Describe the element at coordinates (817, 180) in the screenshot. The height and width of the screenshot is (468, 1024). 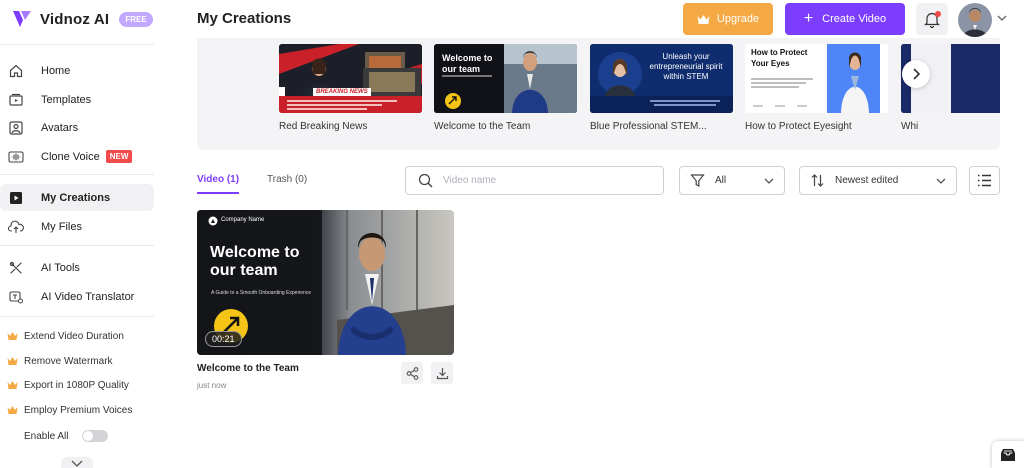
I see `sort-icon` at that location.